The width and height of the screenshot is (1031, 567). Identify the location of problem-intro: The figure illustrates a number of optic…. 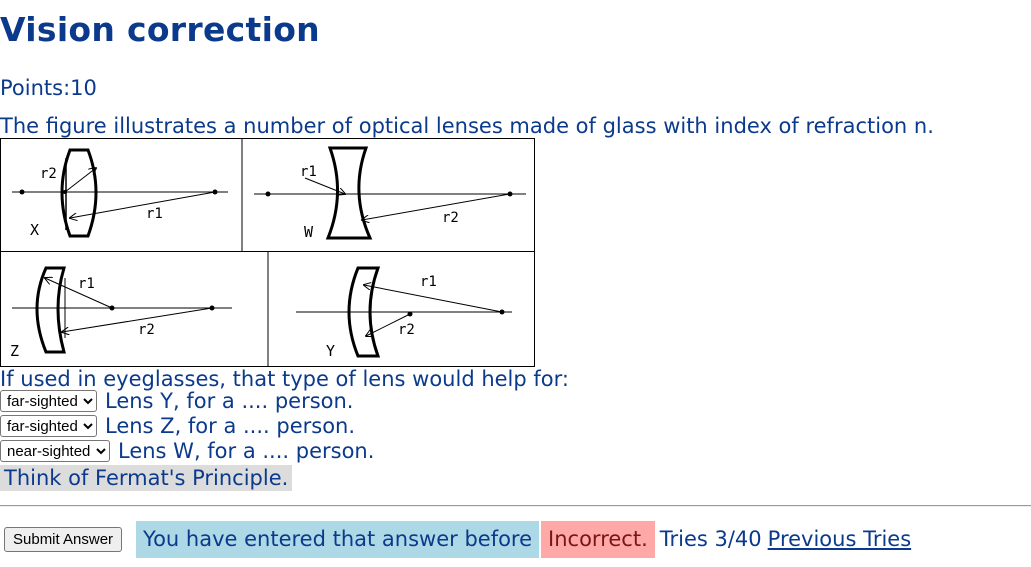
(467, 126).